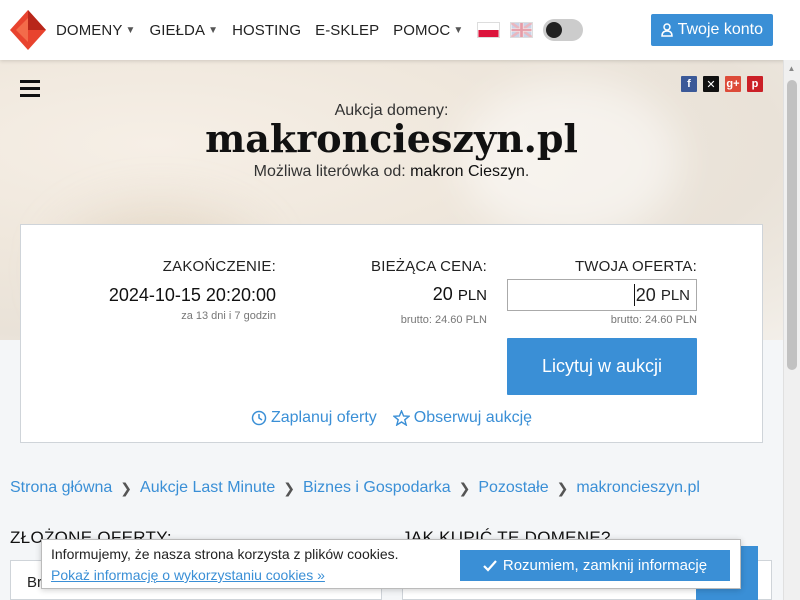 The width and height of the screenshot is (800, 600). I want to click on domain-title: makroncieszyn.pl, so click(391, 138).